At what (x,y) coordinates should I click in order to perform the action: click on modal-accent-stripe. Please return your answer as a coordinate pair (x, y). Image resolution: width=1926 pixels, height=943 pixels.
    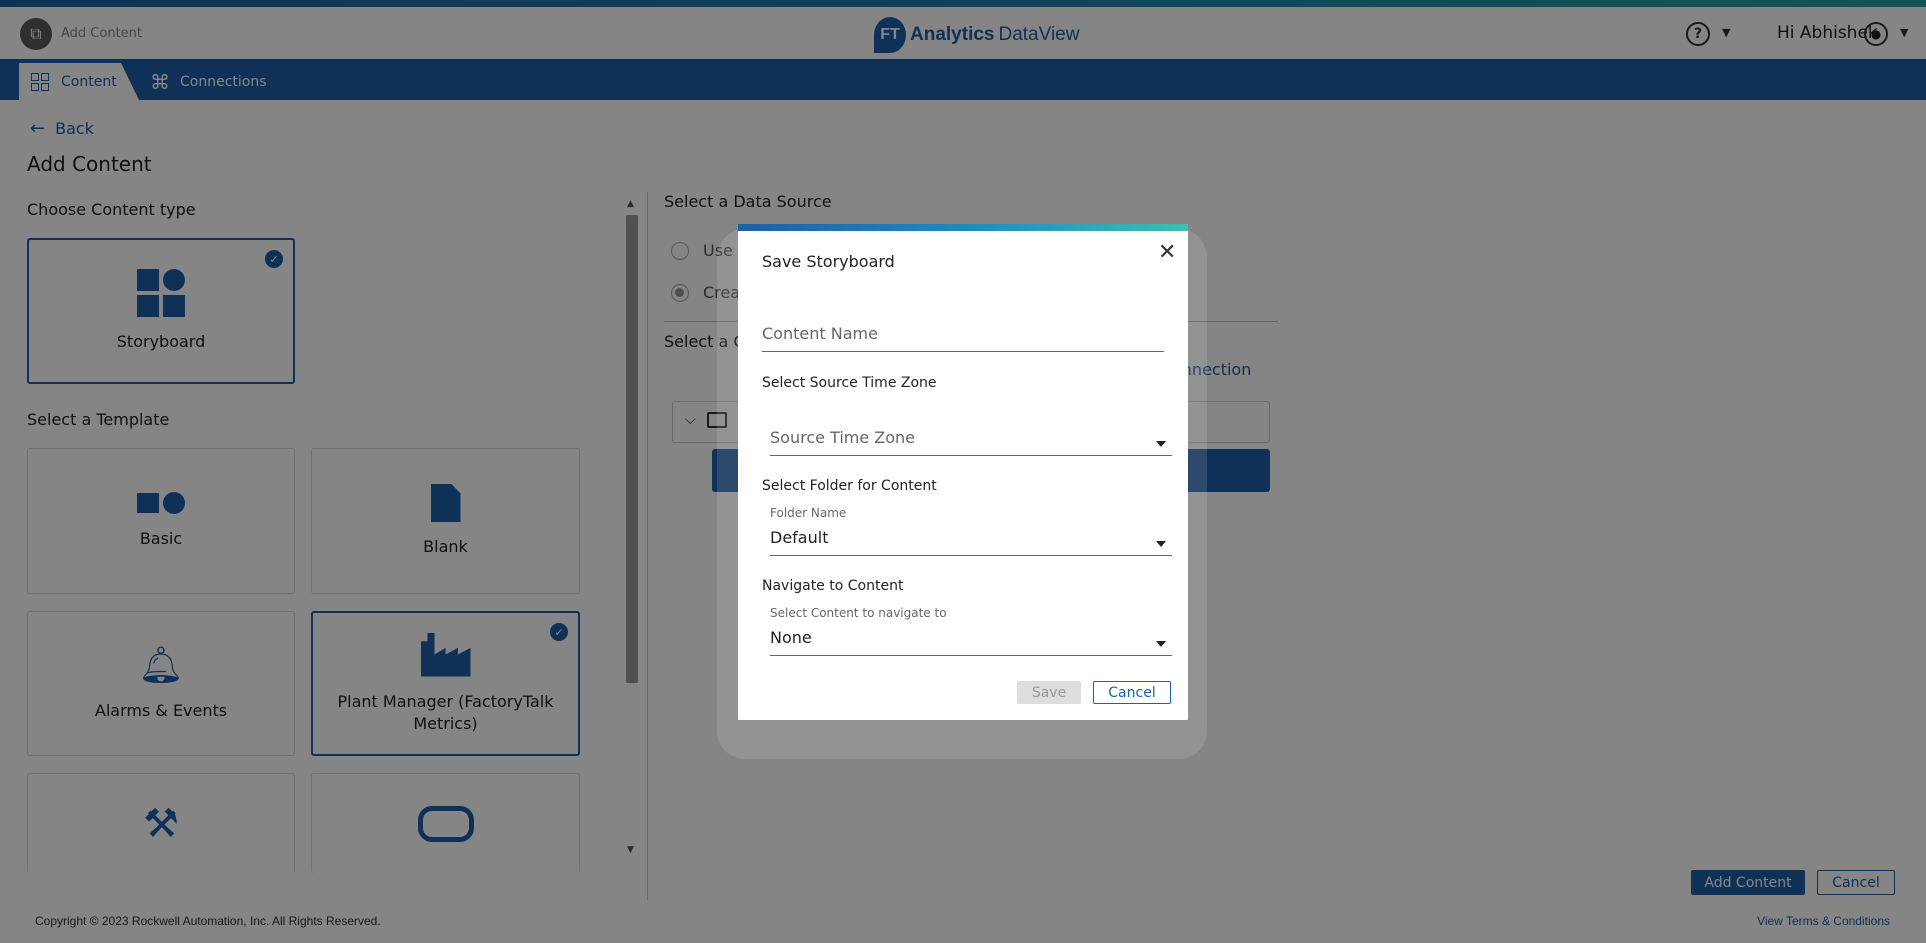
    Looking at the image, I should click on (963, 227).